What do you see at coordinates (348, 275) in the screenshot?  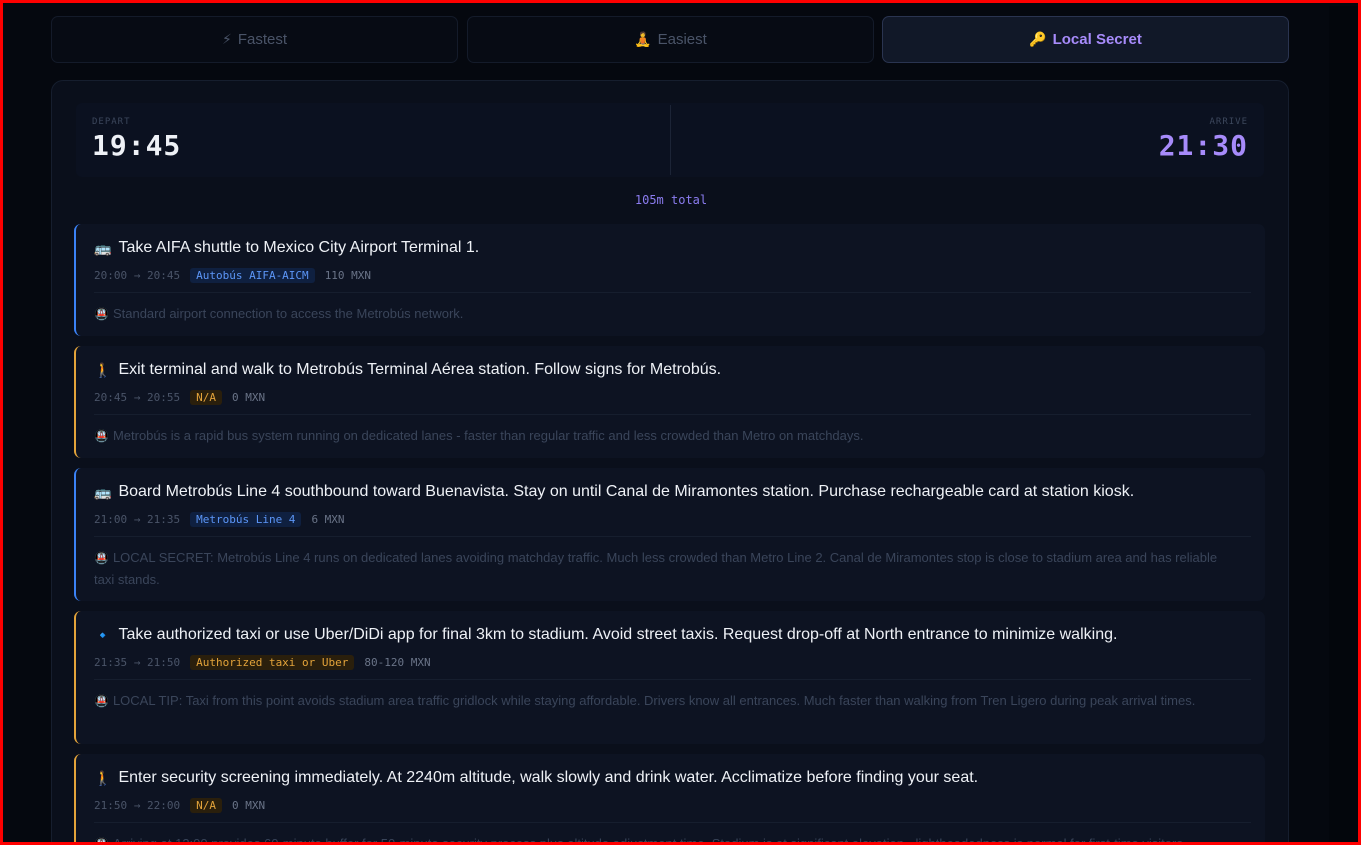 I see `step-fare: 110 MXN` at bounding box center [348, 275].